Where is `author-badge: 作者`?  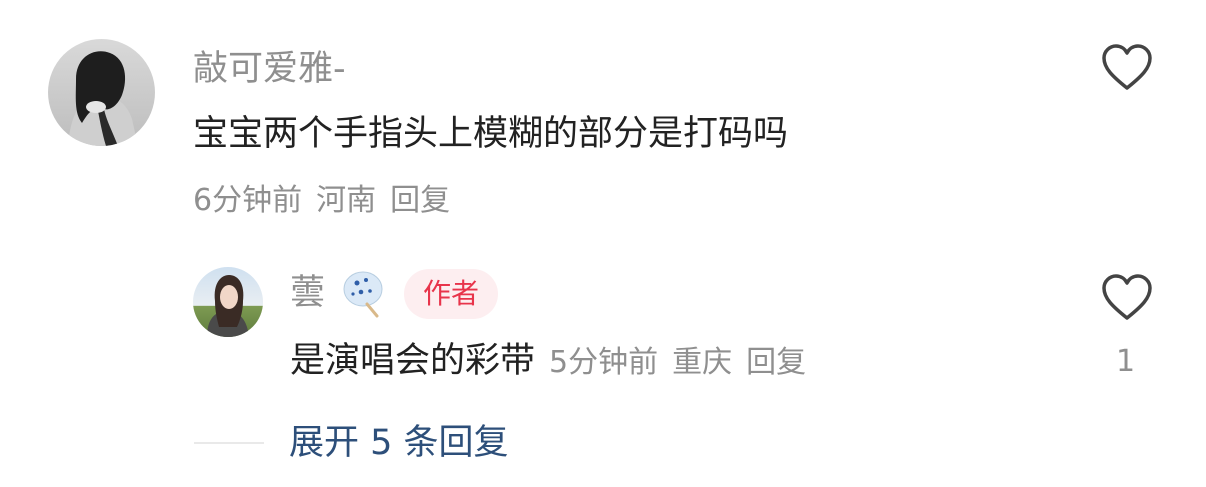
author-badge: 作者 is located at coordinates (451, 294).